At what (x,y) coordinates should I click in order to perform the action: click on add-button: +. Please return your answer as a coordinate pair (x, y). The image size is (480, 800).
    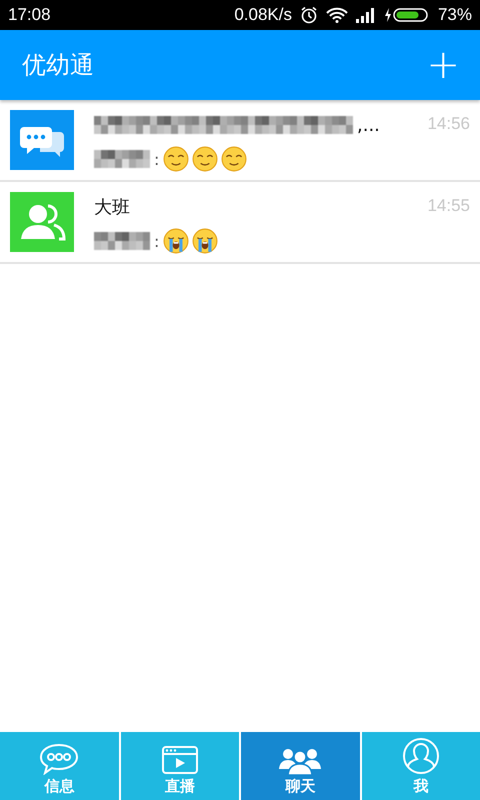
    Looking at the image, I should click on (443, 65).